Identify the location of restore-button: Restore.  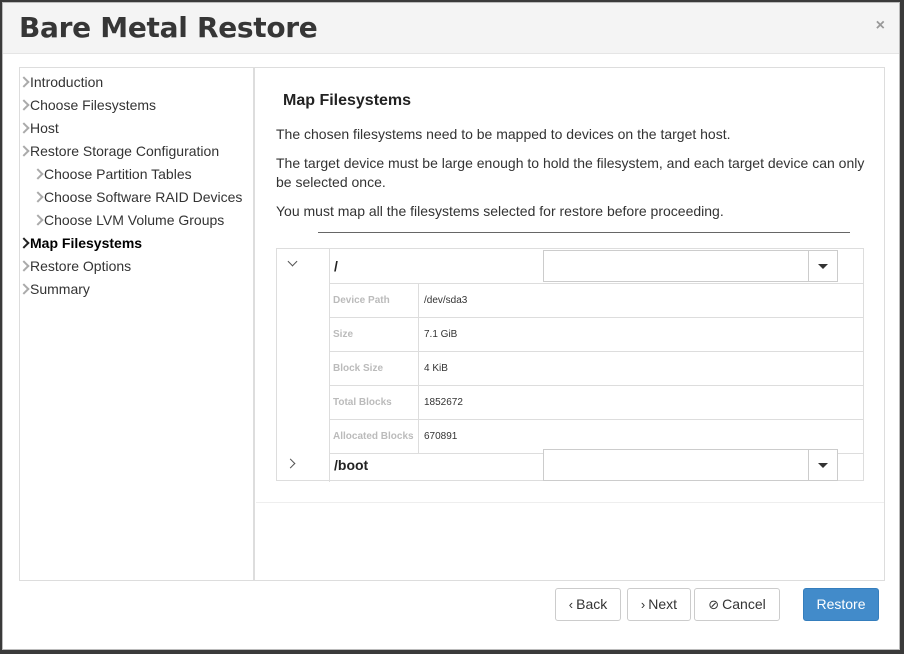
(841, 604).